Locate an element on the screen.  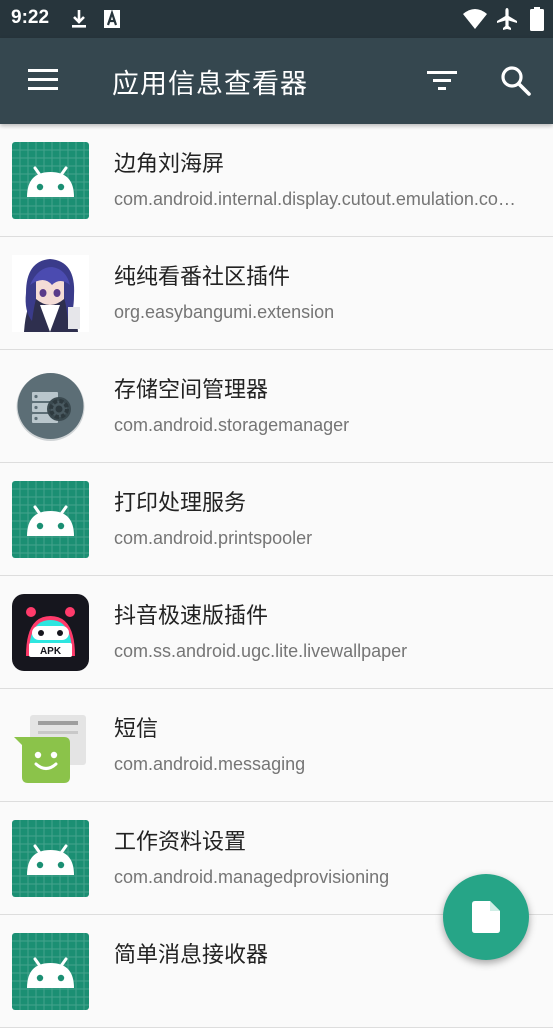
airplane-icon is located at coordinates (507, 19).